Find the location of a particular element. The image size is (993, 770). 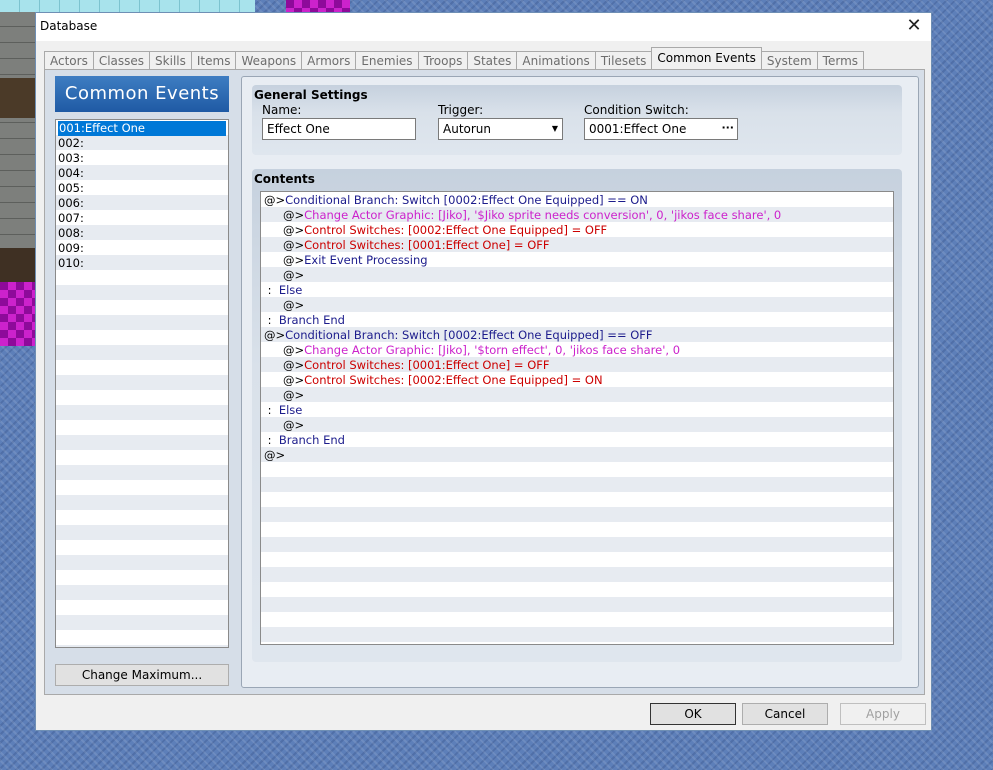

tab-tilesets: Tilesets is located at coordinates (623, 60).